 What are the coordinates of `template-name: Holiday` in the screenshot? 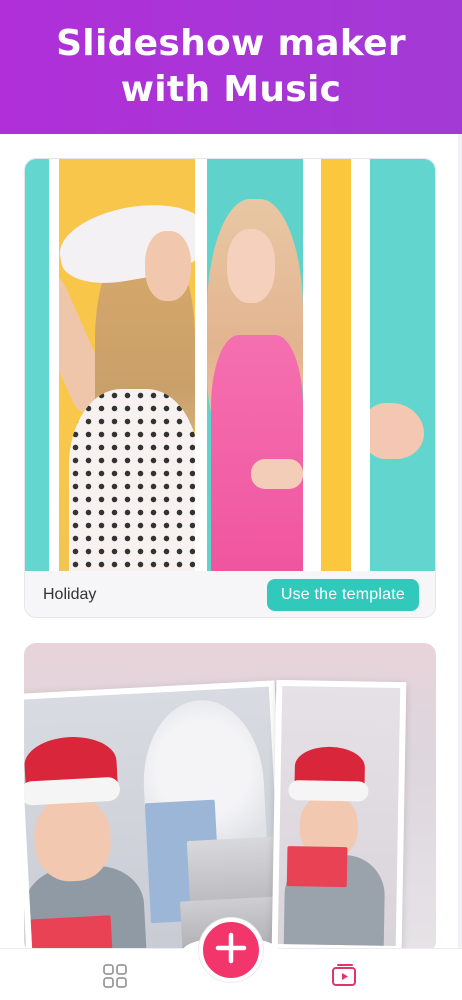 It's located at (70, 594).